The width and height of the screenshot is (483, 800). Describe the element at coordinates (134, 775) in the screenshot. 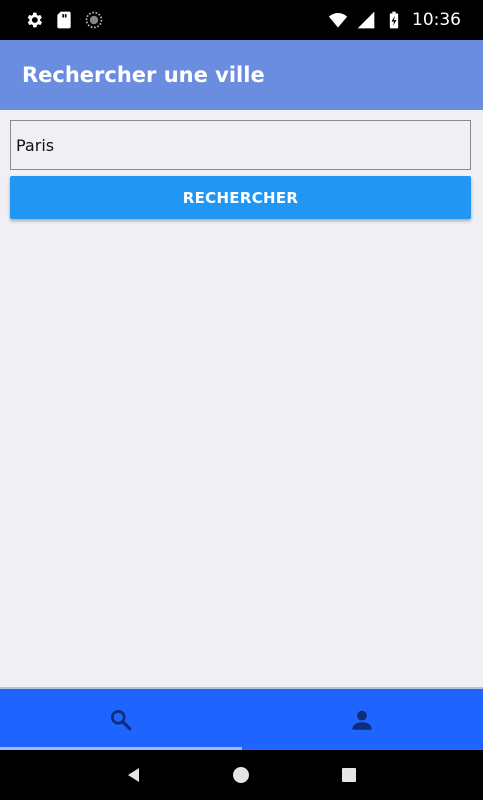

I see `back-icon` at that location.